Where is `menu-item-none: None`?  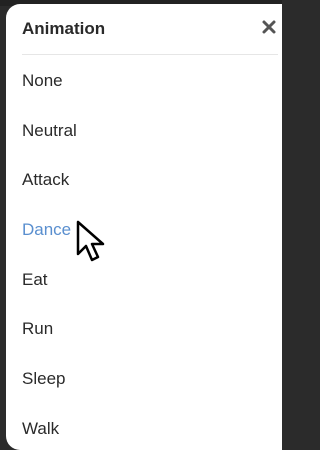
menu-item-none: None is located at coordinates (42, 81).